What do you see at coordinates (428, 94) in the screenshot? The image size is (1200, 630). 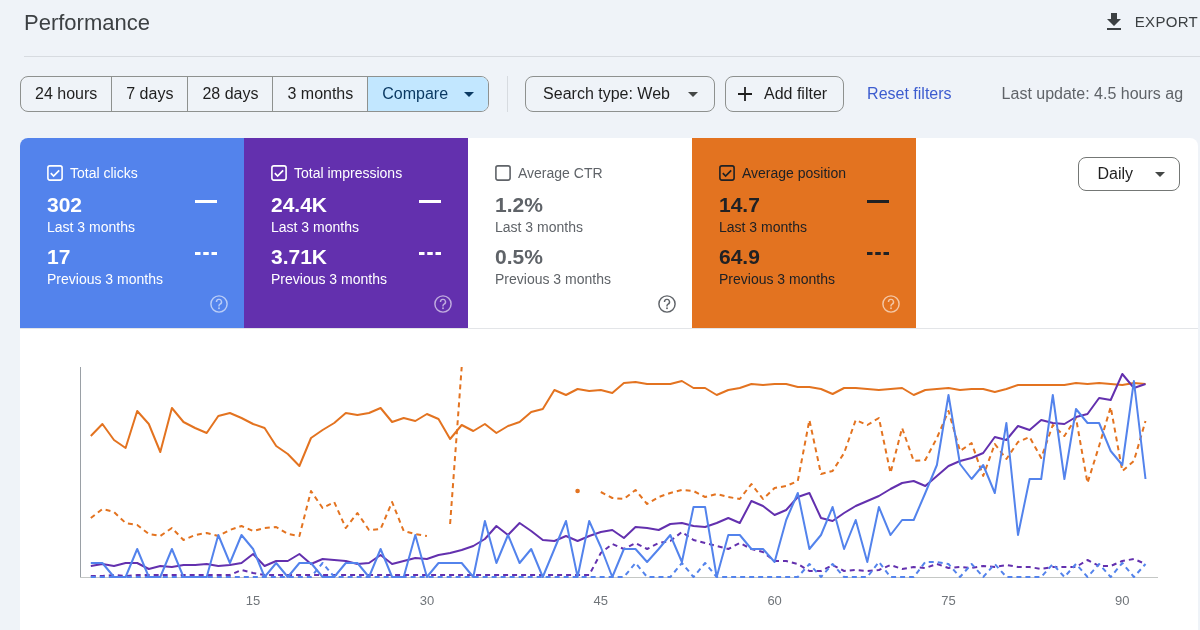 I see `date-range-button: Compare` at bounding box center [428, 94].